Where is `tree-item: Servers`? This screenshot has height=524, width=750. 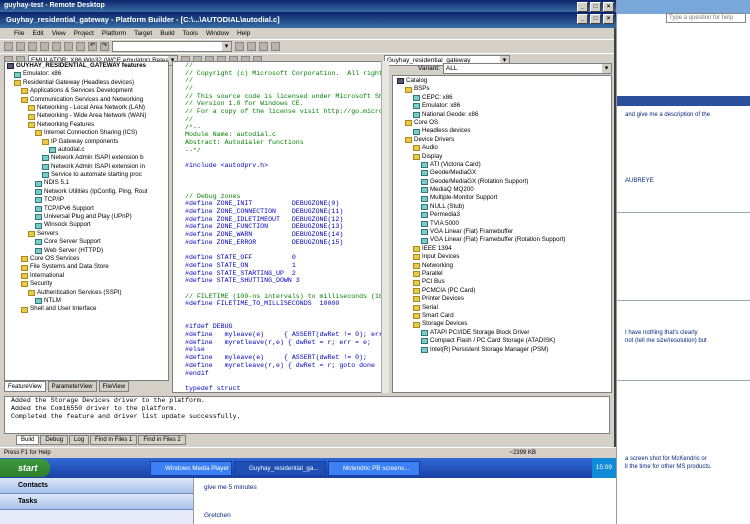
tree-item: Servers is located at coordinates (86, 234).